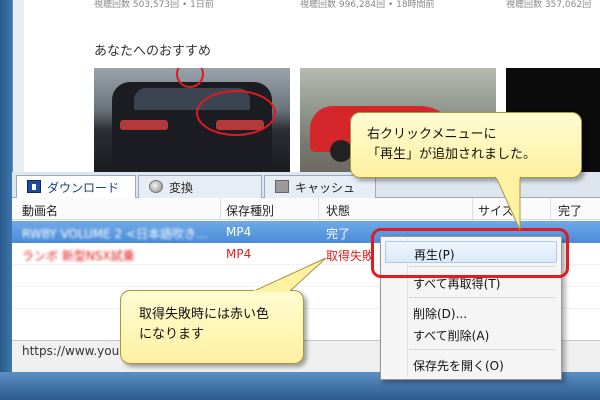 The height and width of the screenshot is (400, 600). Describe the element at coordinates (212, 327) in the screenshot. I see `callout-fail-note: 取得失敗時には赤い色 になります` at that location.